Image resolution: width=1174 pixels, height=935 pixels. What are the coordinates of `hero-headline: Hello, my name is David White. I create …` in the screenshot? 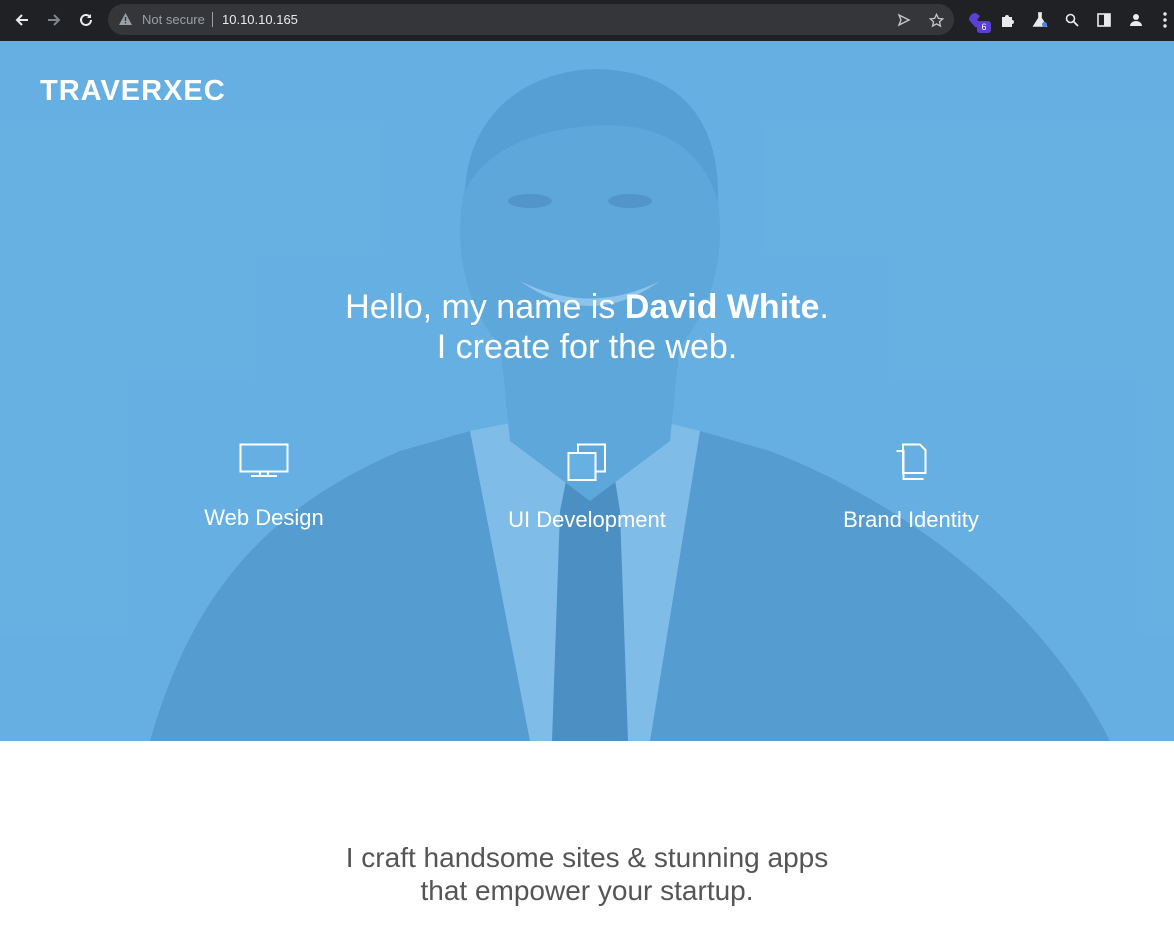 It's located at (587, 327).